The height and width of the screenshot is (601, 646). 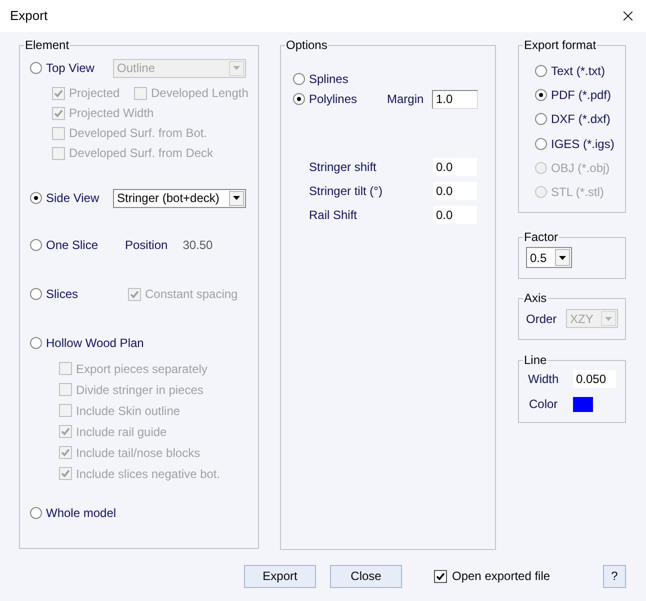 I want to click on window-title: Export, so click(x=29, y=16).